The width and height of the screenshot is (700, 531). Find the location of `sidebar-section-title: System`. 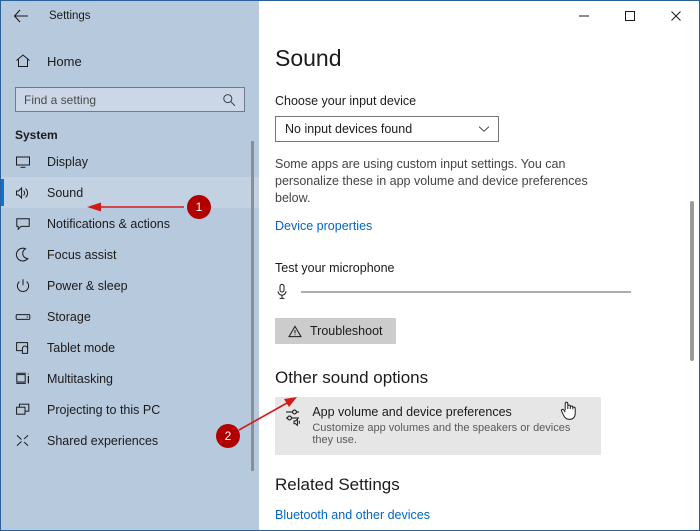

sidebar-section-title: System is located at coordinates (36, 135).